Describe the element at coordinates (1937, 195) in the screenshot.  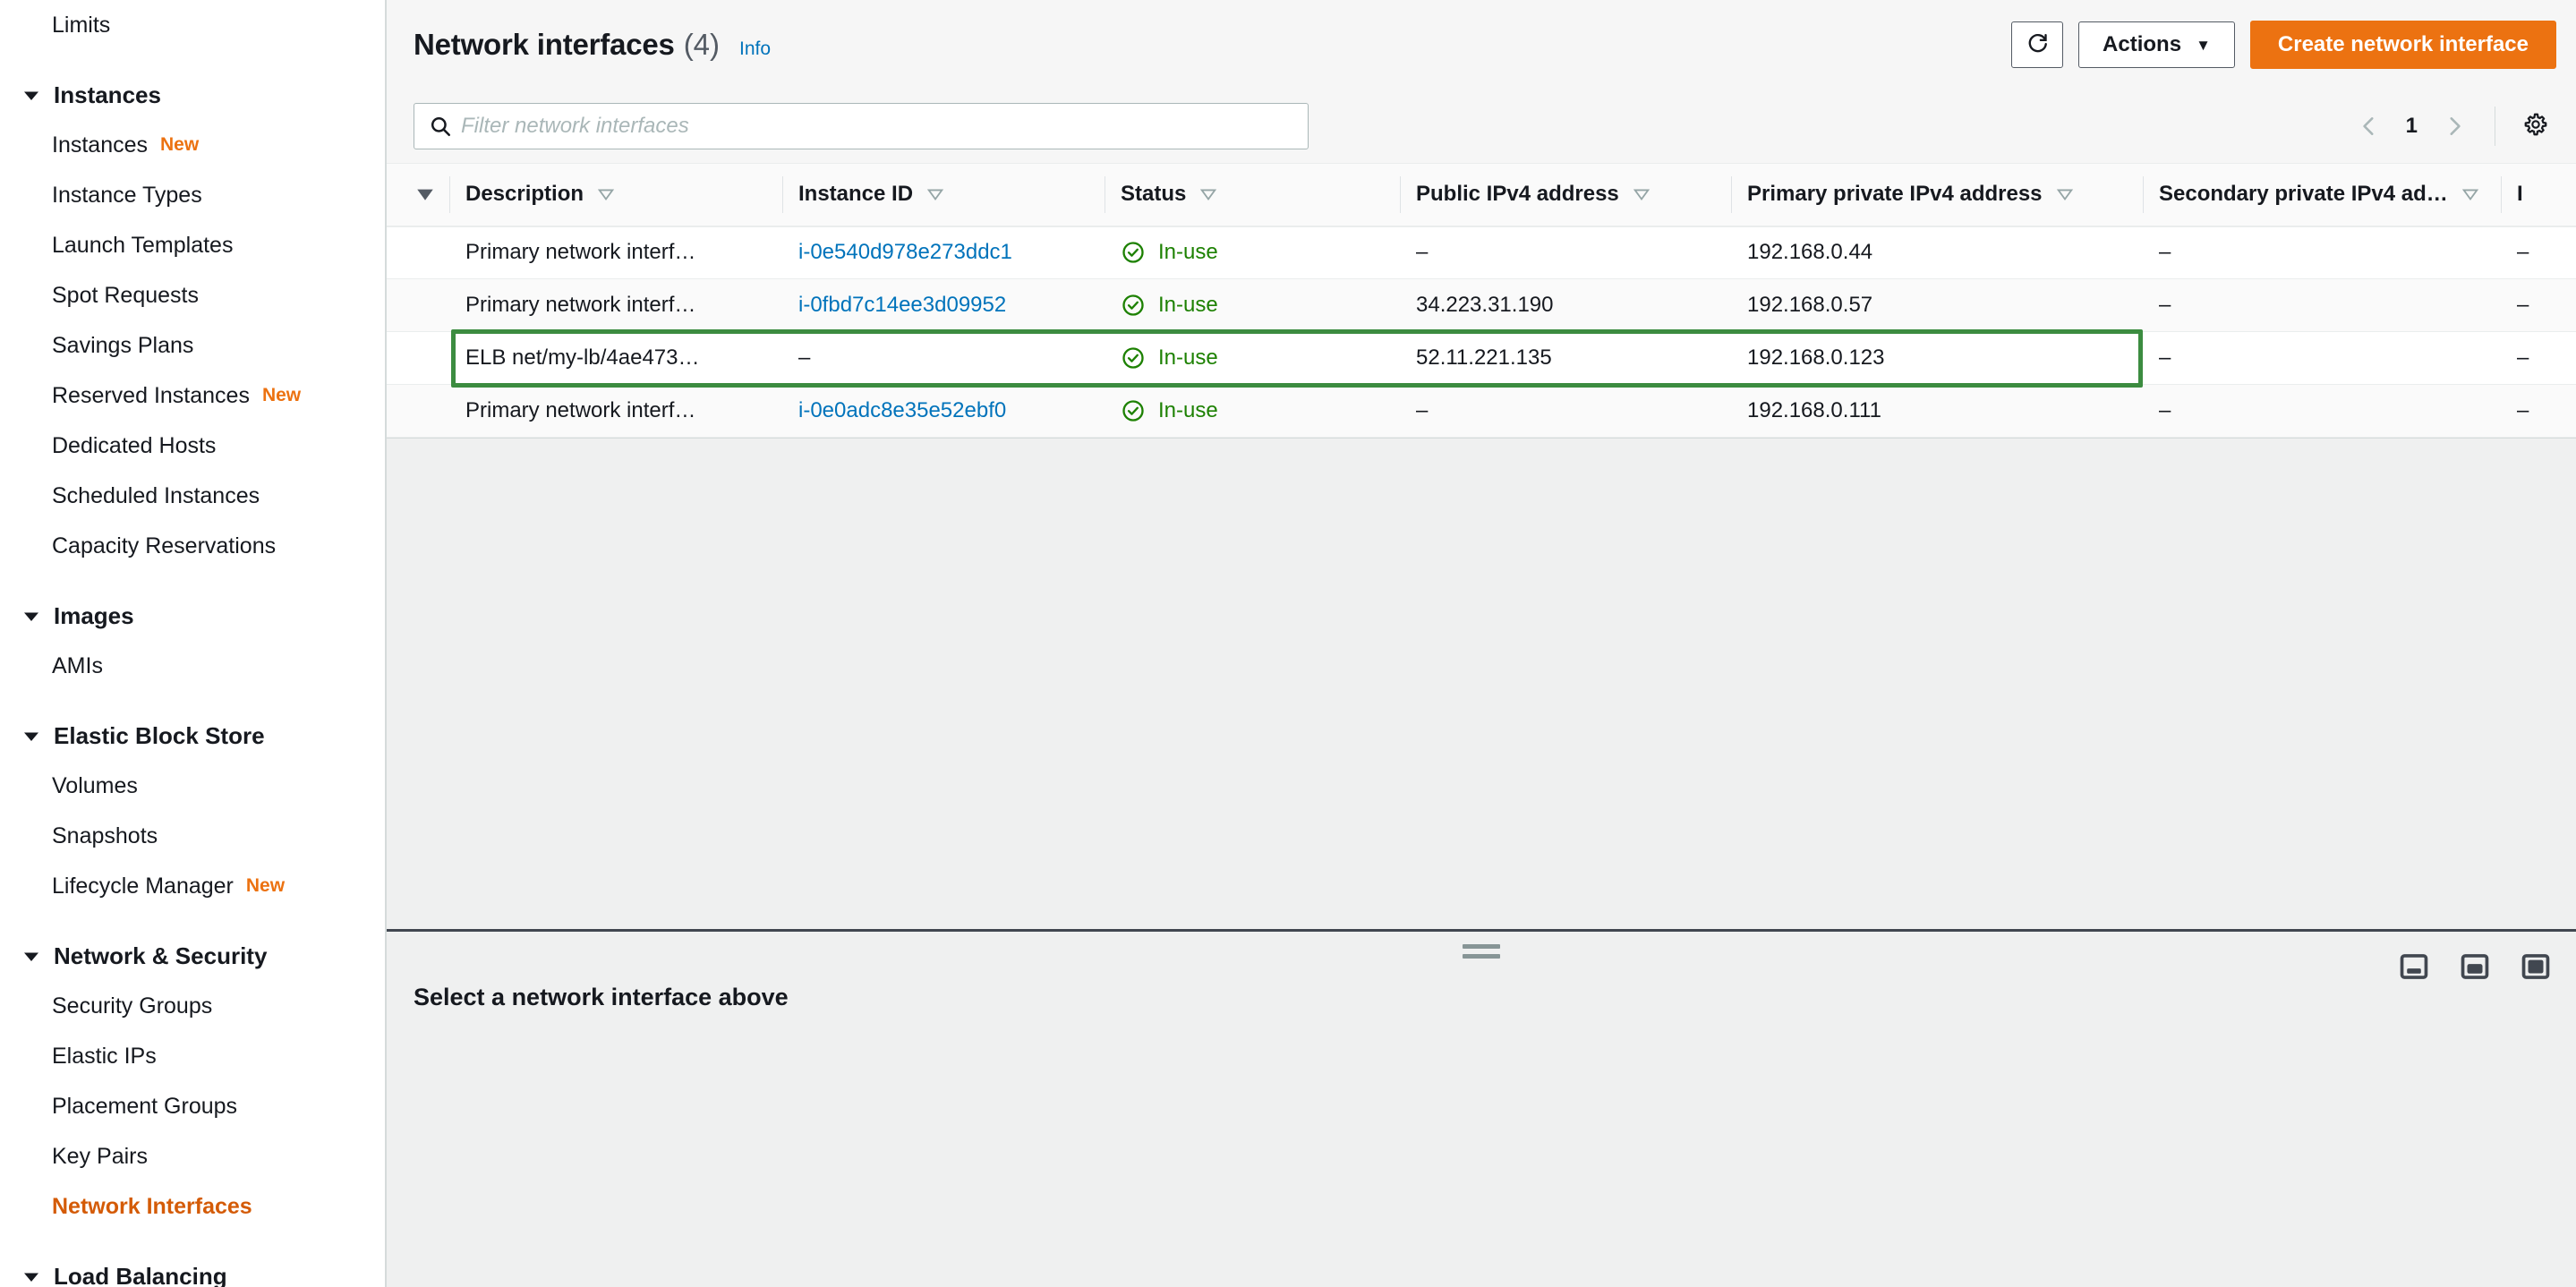
I see `column-header-primary_private_ipv4: Primary private IPv4 address` at that location.